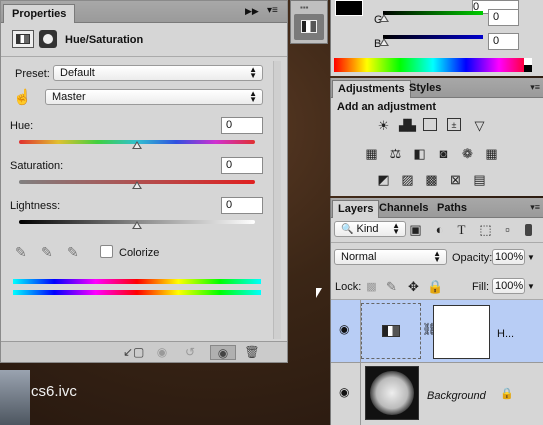 The height and width of the screenshot is (425, 543). I want to click on mask-icon, so click(48, 39).